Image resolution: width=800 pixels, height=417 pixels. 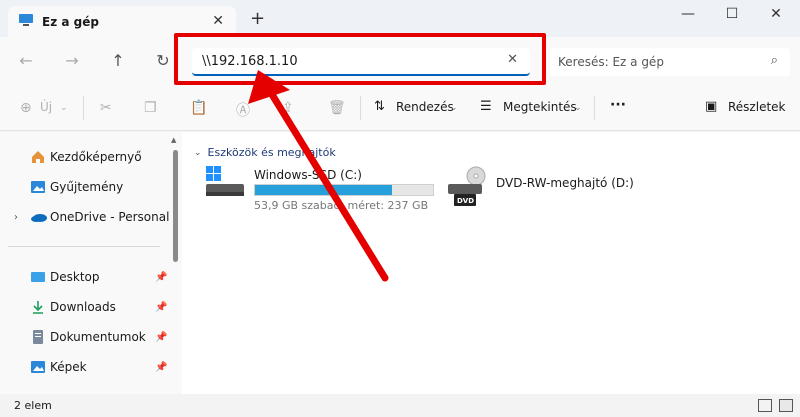 I want to click on forward-arrow-icon: →, so click(x=72, y=60).